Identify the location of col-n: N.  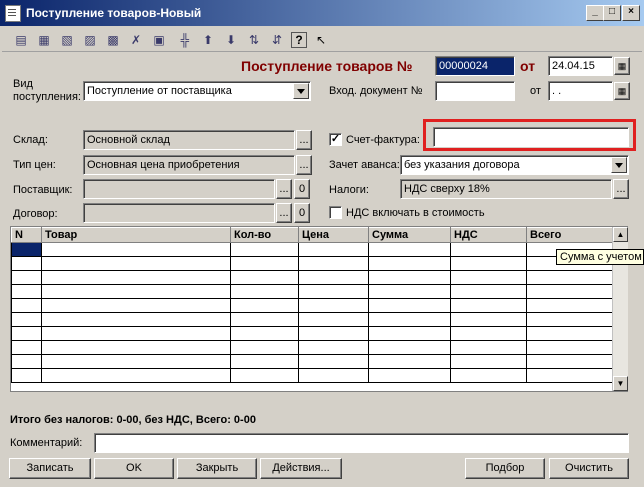
(26, 235).